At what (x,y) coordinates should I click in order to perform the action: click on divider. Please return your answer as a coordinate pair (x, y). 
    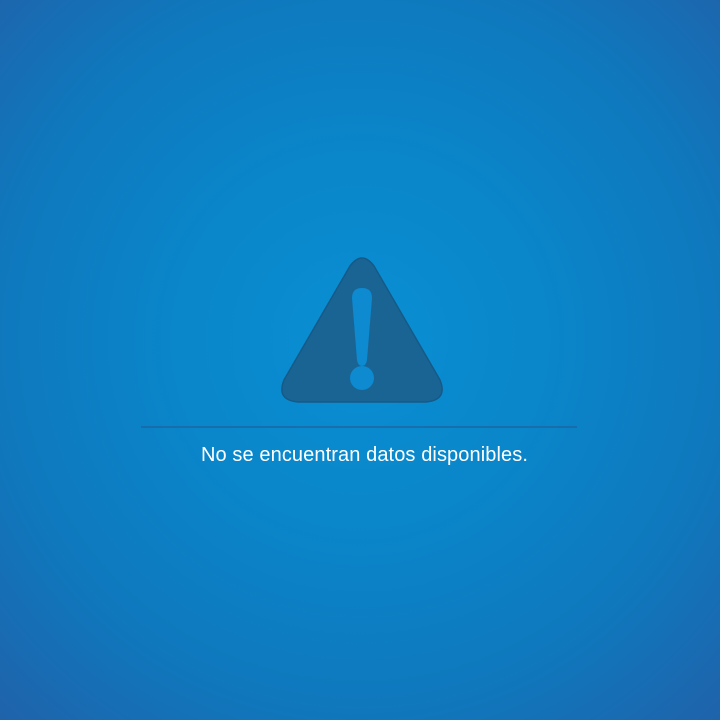
    Looking at the image, I should click on (359, 427).